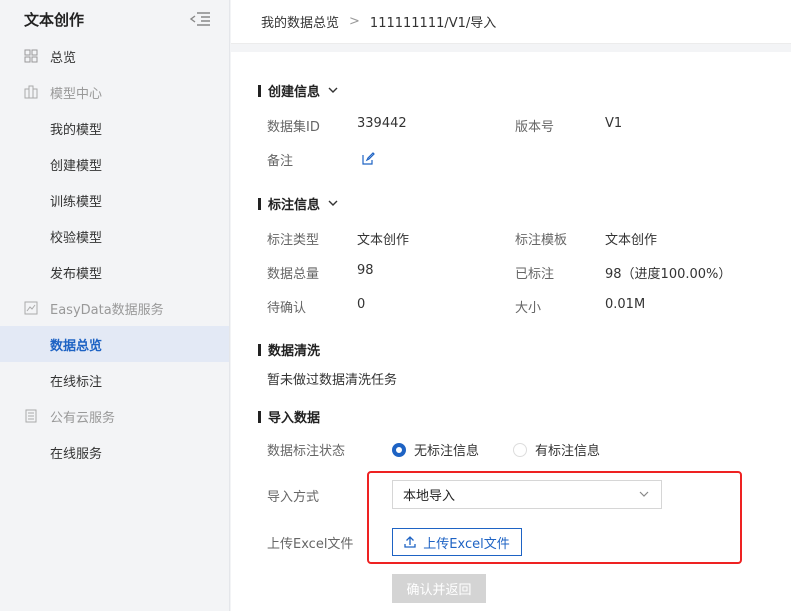  What do you see at coordinates (76, 202) in the screenshot?
I see `sidebar-item-label: 训练模型` at bounding box center [76, 202].